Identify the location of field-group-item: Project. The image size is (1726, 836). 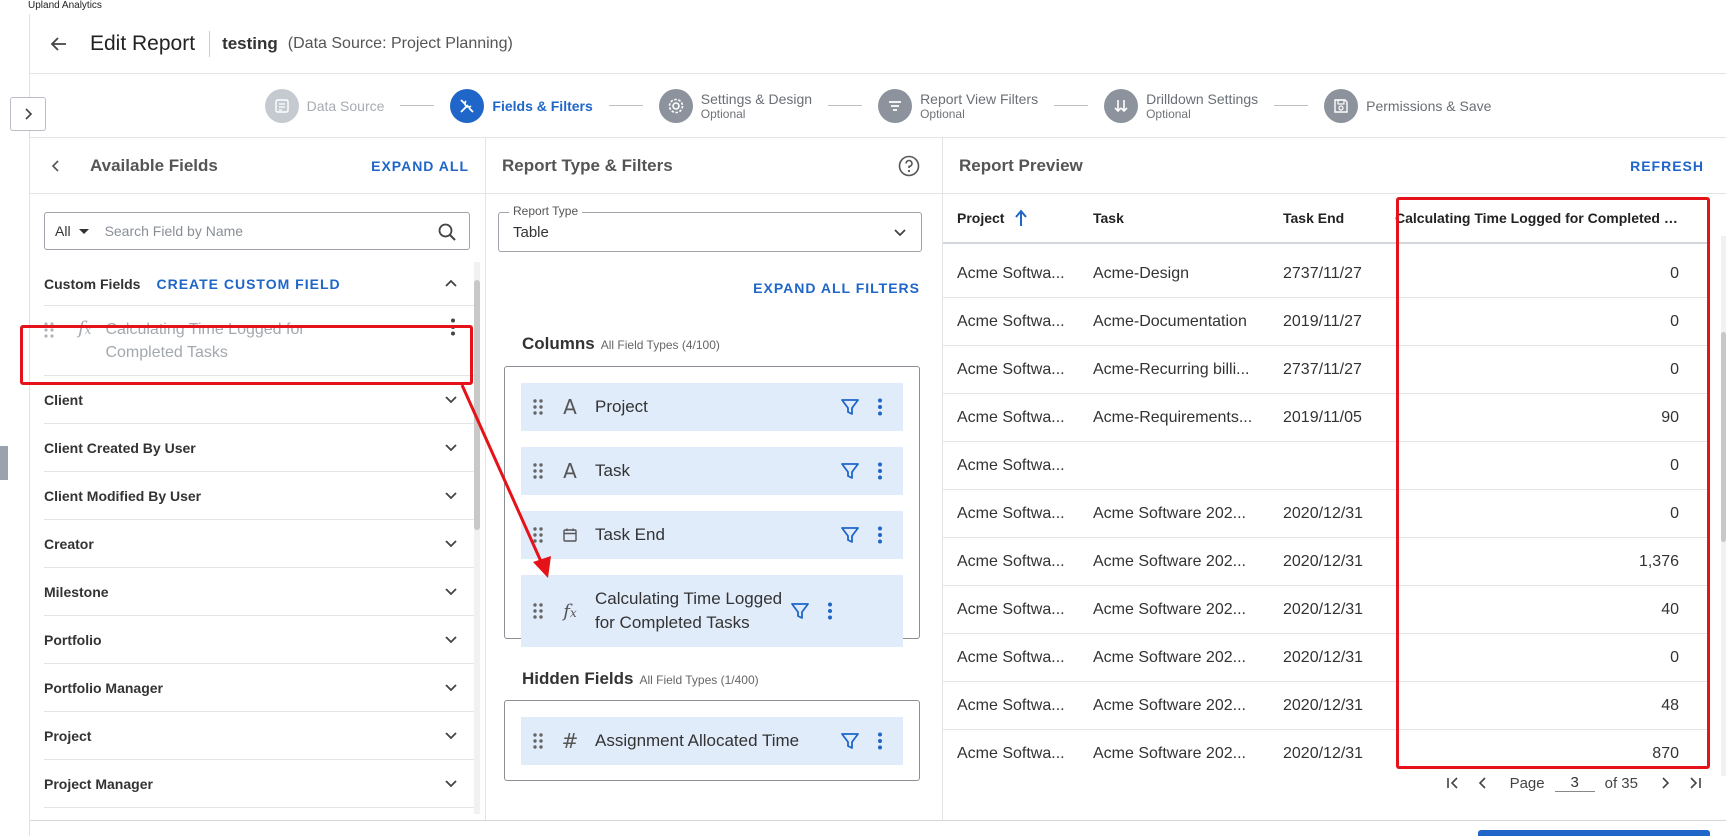
(259, 736).